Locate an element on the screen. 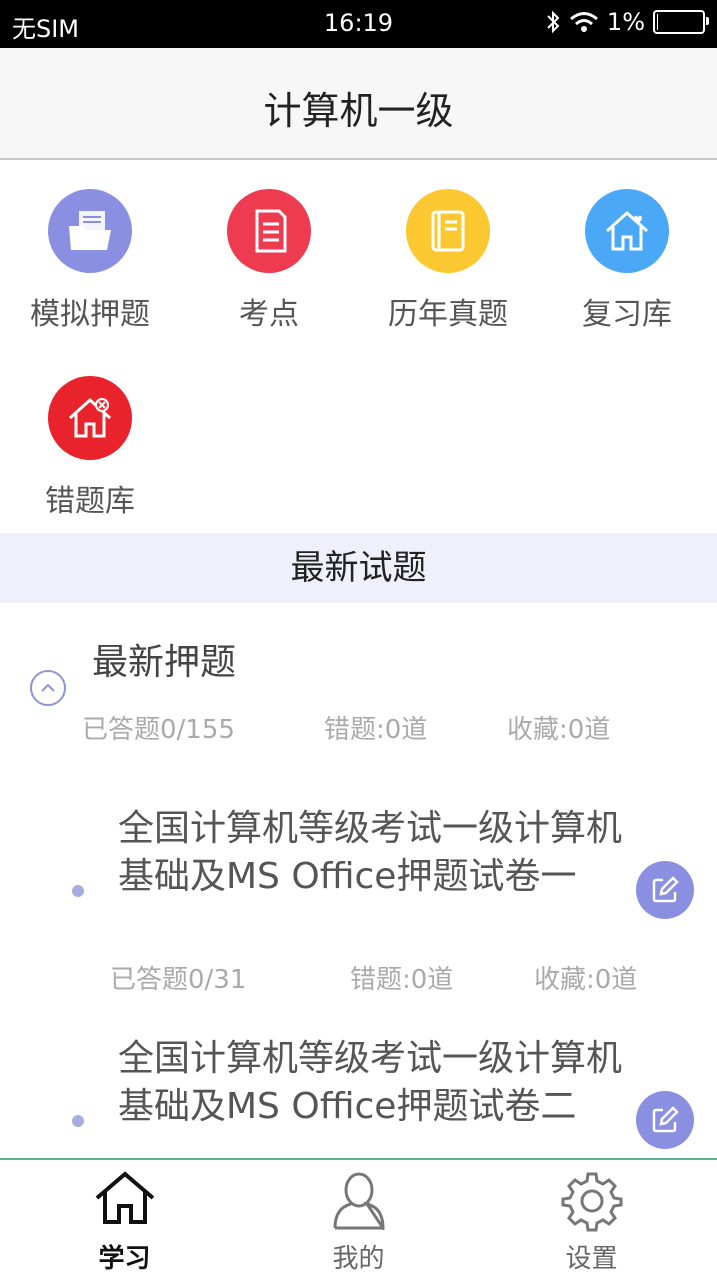 Image resolution: width=717 pixels, height=1279 pixels. folder-icon is located at coordinates (90, 230).